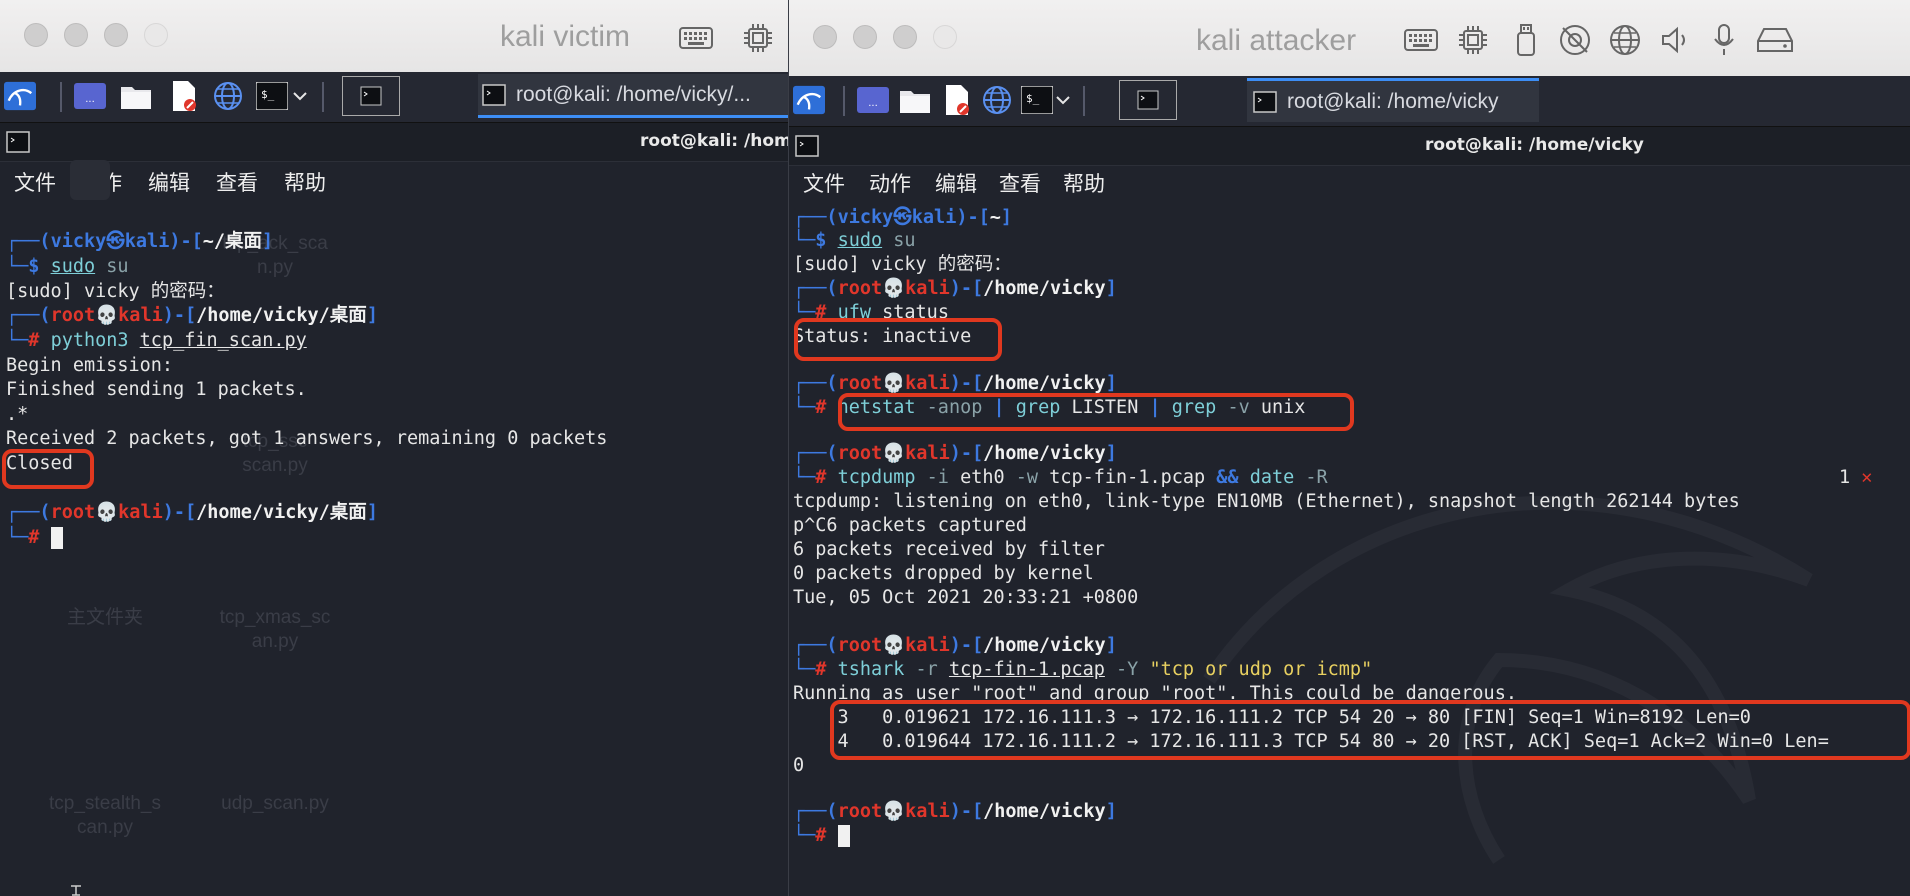 Image resolution: width=1910 pixels, height=896 pixels. I want to click on exit-code: 1, so click(1845, 477).